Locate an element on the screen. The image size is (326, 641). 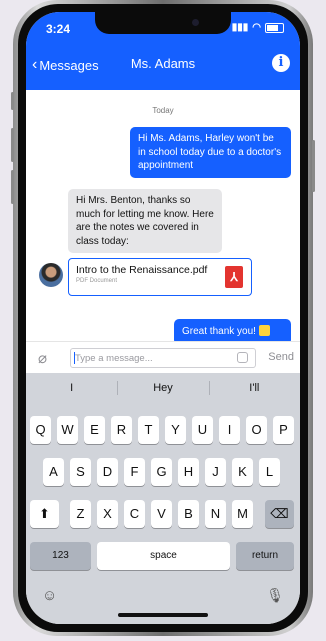
message-text: Great thank you! is located at coordinates (219, 331).